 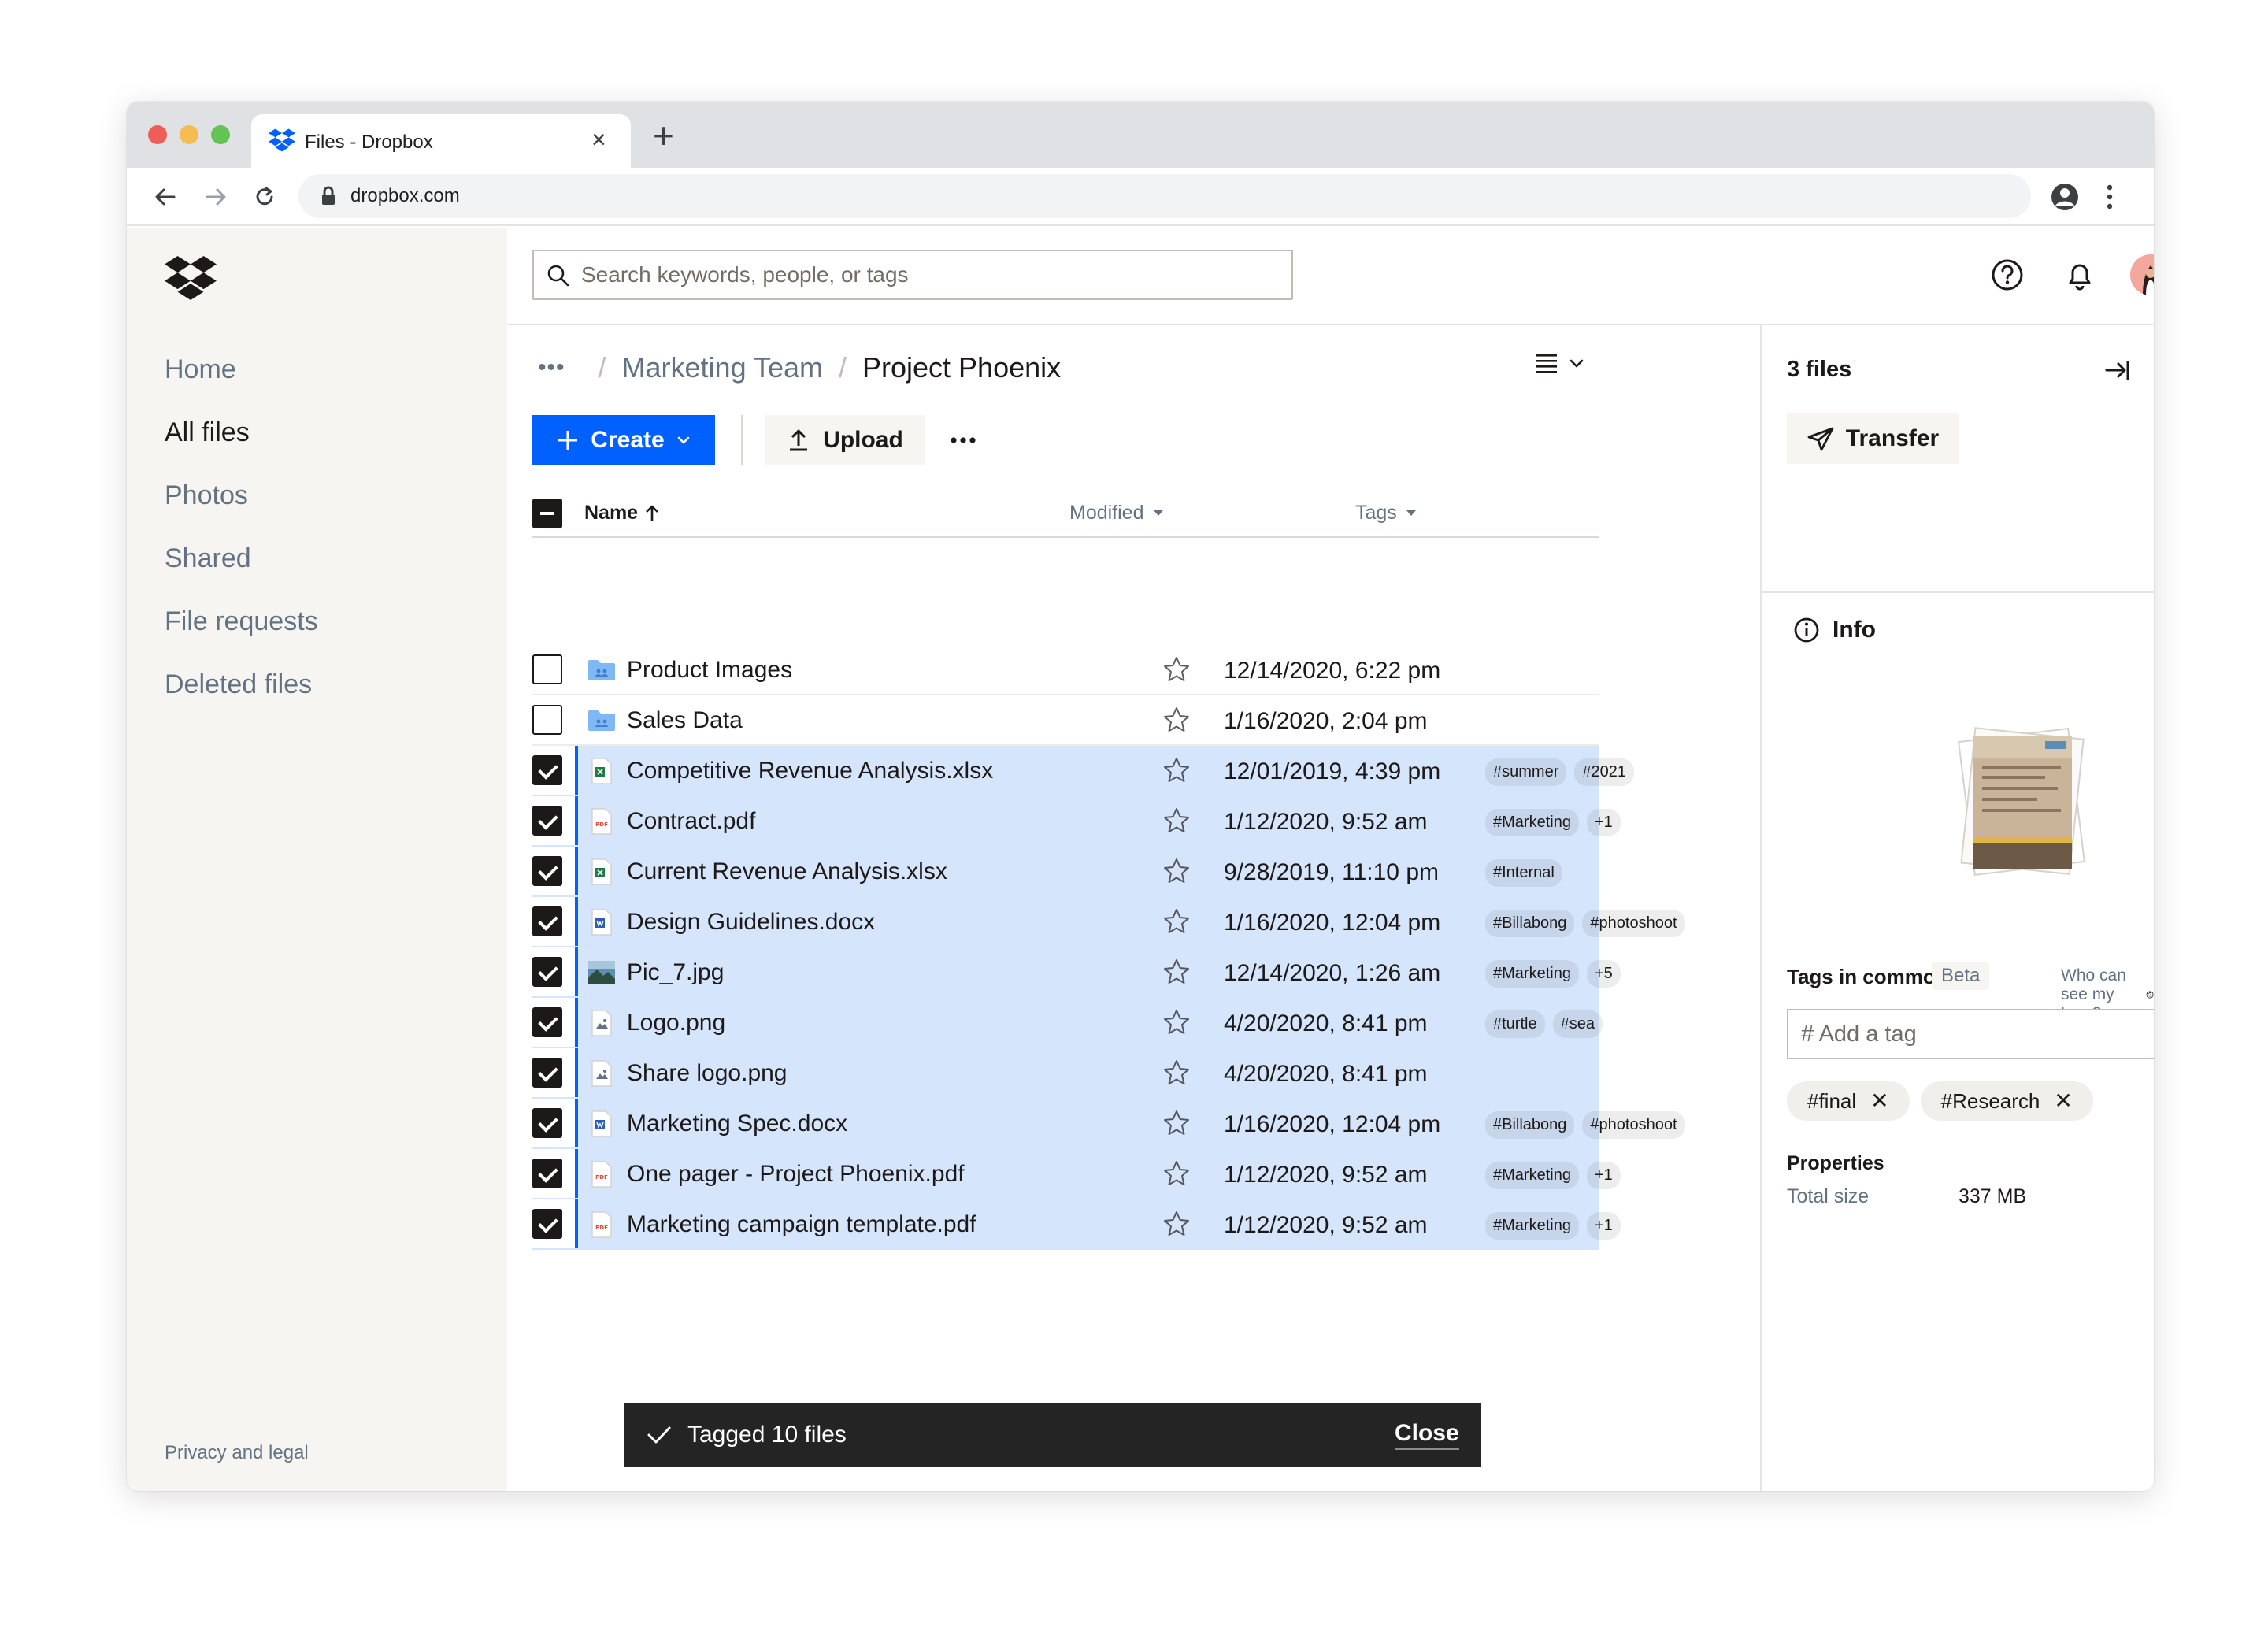 What do you see at coordinates (1577, 1024) in the screenshot?
I see `tag-pill: #sea` at bounding box center [1577, 1024].